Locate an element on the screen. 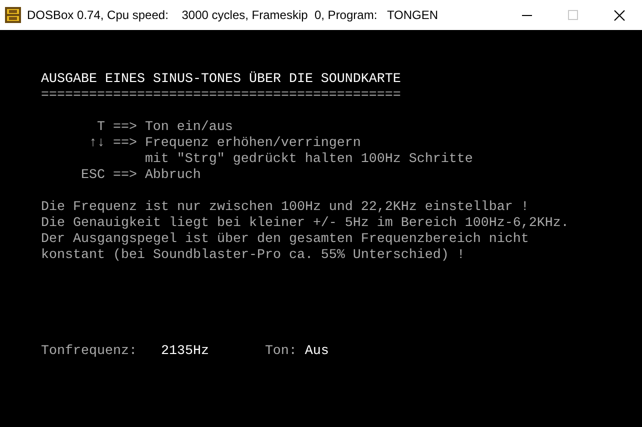 This screenshot has width=642, height=427. note-line: Die Frequenz ist nur zwischen 100Hz und 22,2KHz einstellbar ! is located at coordinates (285, 208).